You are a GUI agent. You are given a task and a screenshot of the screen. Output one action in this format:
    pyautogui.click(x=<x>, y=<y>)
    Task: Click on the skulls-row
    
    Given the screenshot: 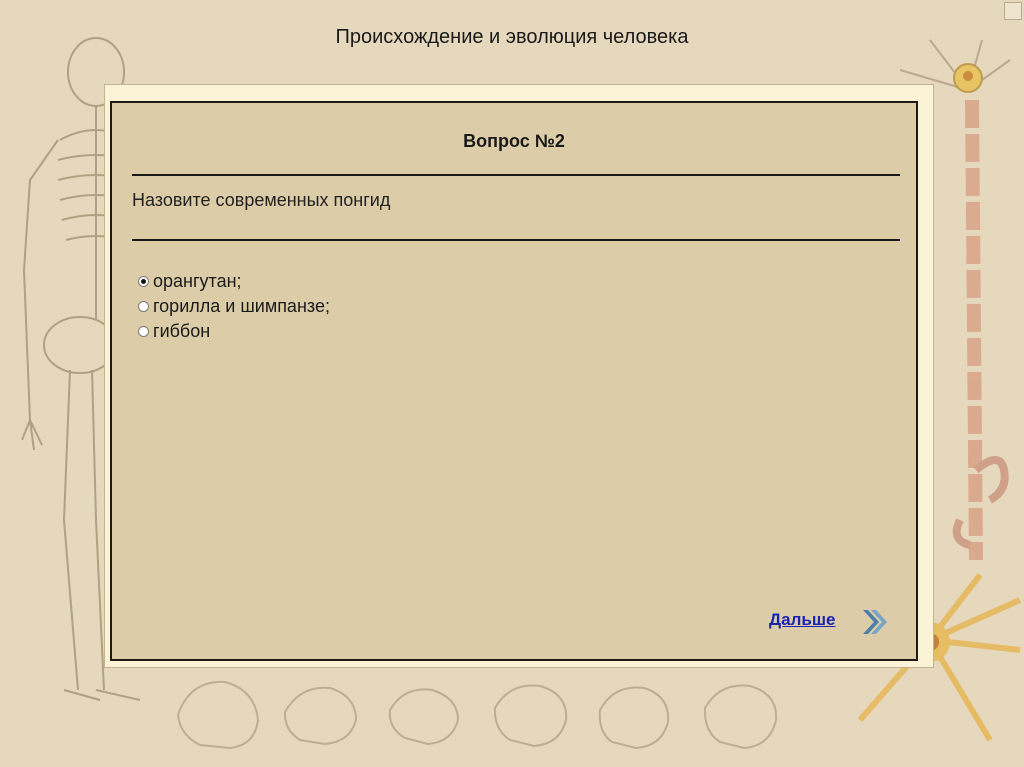 What is the action you would take?
    pyautogui.click(x=477, y=715)
    